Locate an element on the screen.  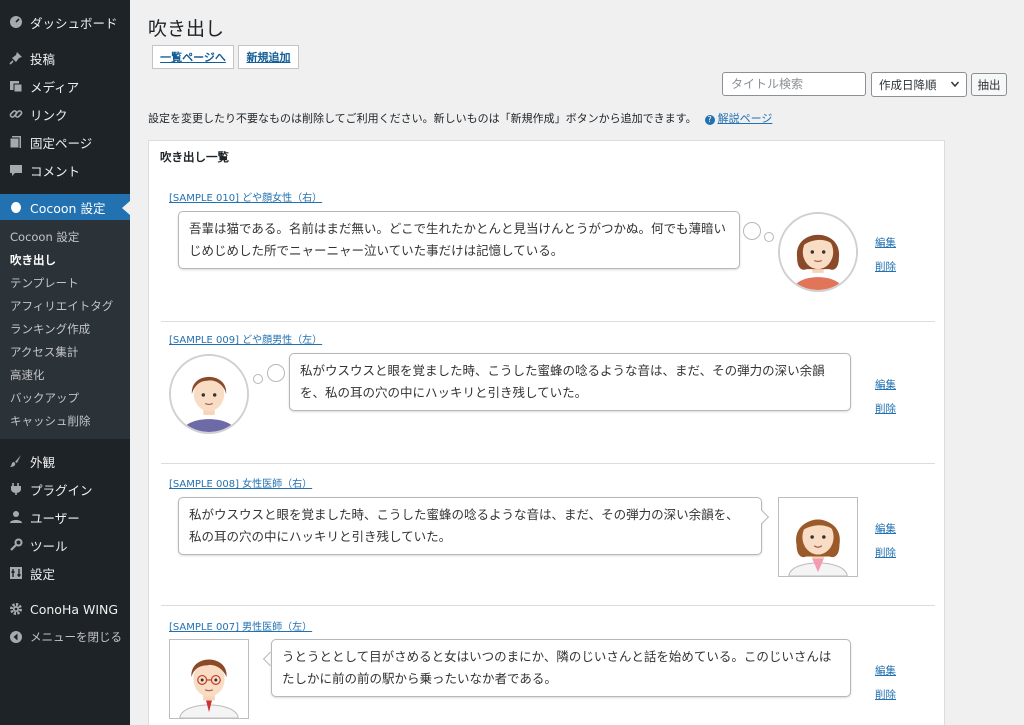
sidebar-item-label: ユーザー is located at coordinates (55, 518).